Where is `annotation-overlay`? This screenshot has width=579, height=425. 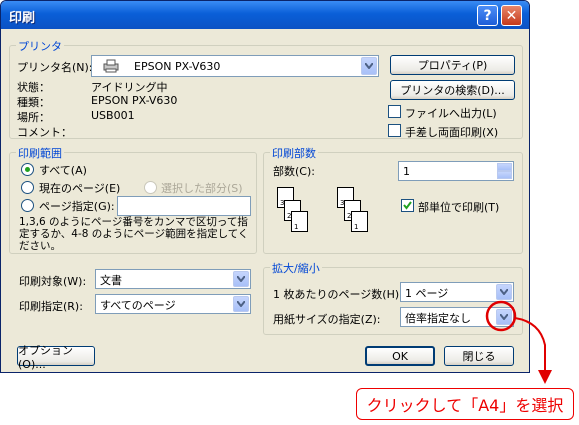 annotation-overlay is located at coordinates (518, 342).